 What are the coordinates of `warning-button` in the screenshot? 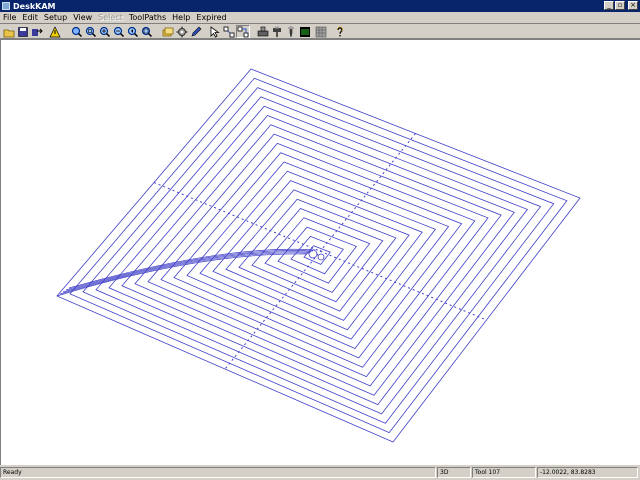 It's located at (55, 31).